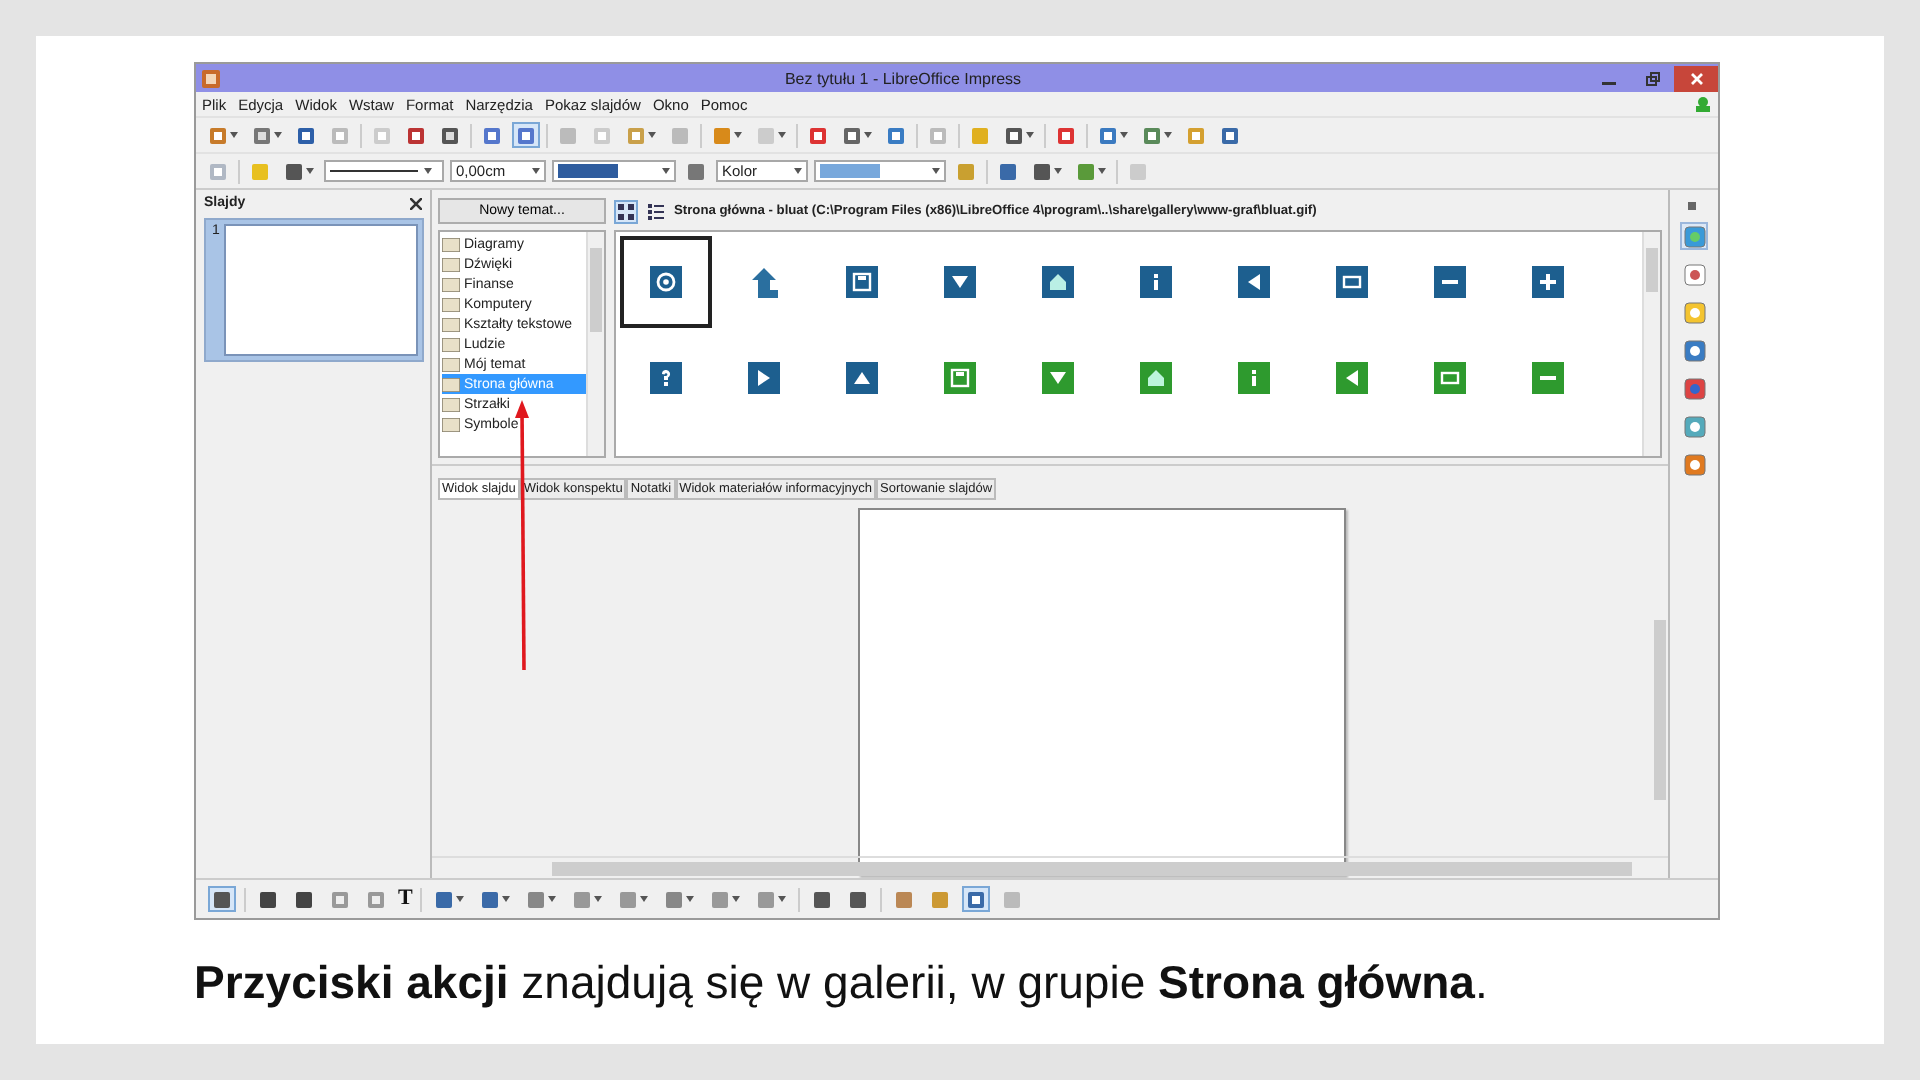 The image size is (1920, 1080). I want to click on text-tool-button: T, so click(405, 899).